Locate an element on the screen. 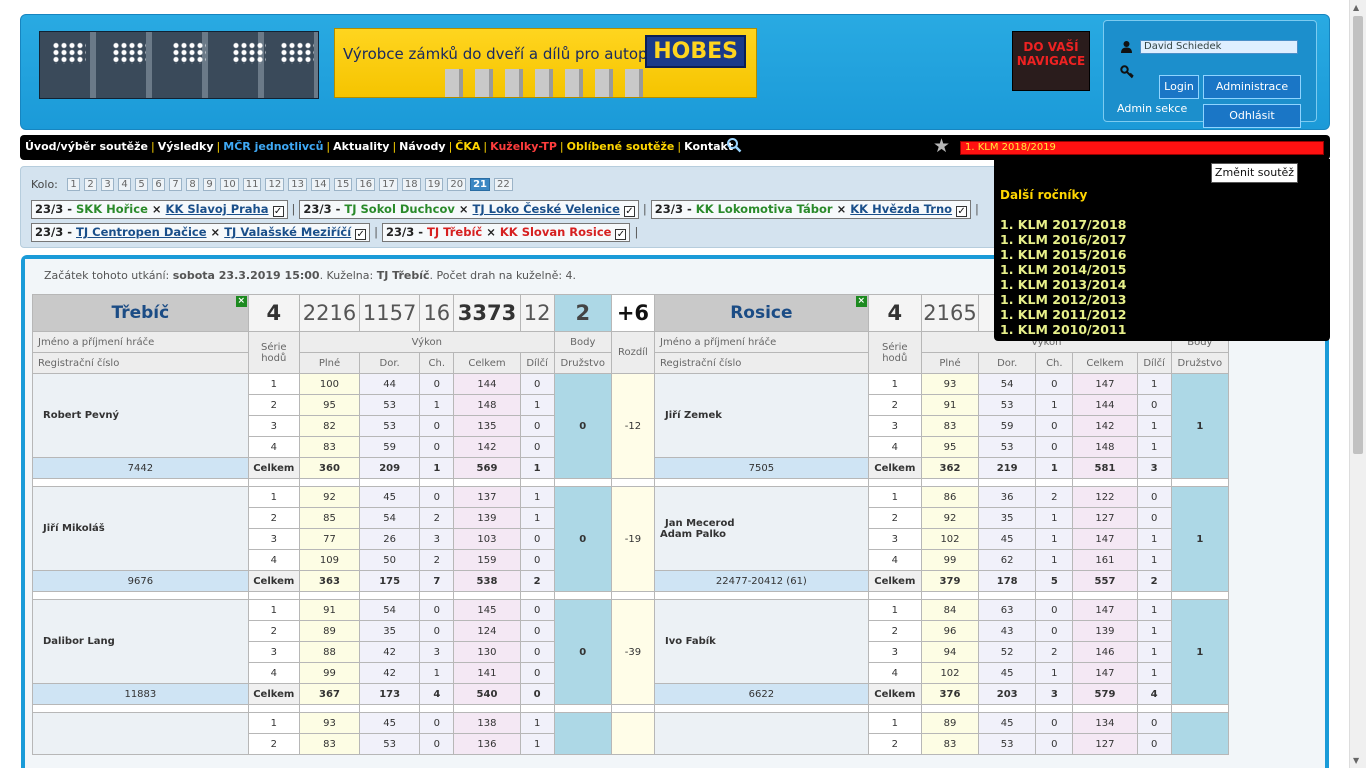  scroll-up-icon: ▲ is located at coordinates (1356, 7).